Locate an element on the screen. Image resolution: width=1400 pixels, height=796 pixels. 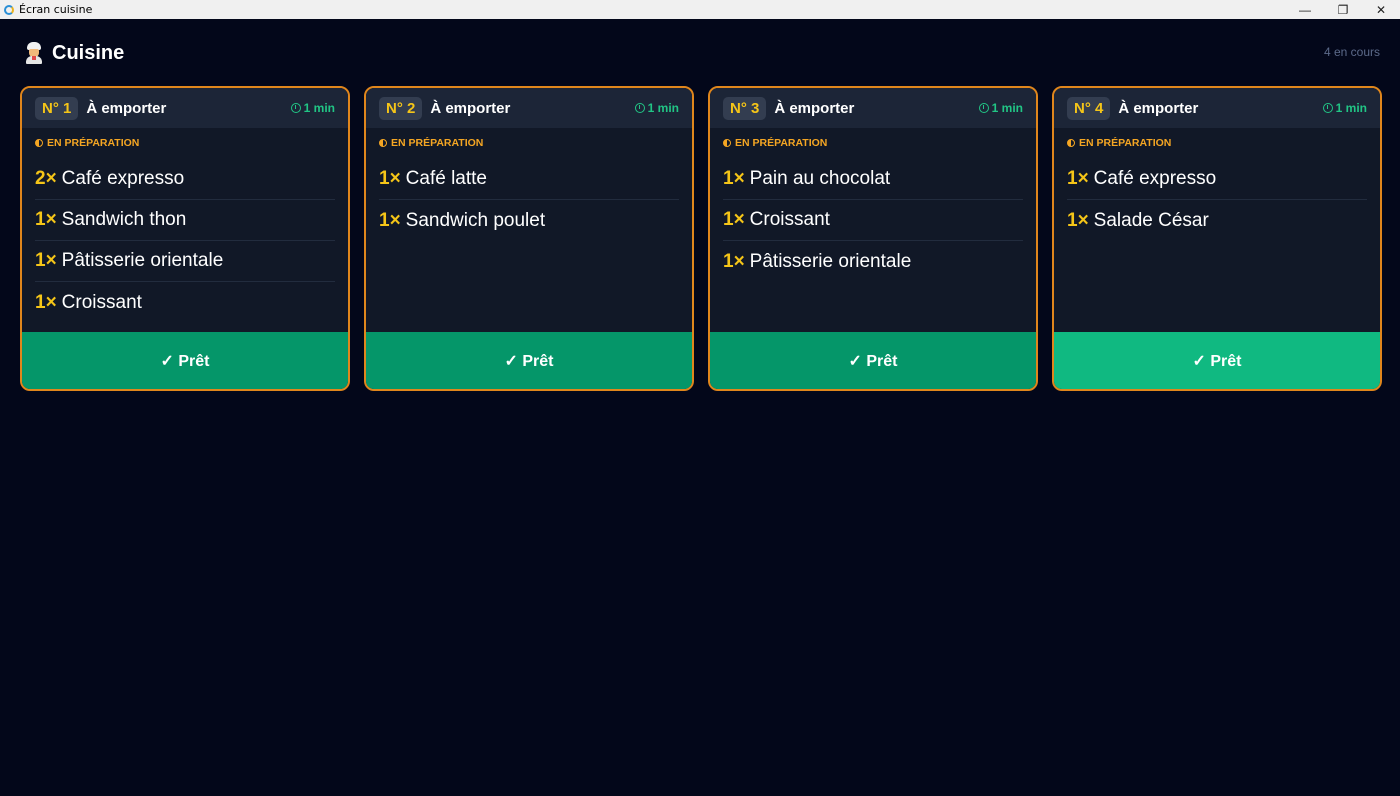
page-title: Cuisine is located at coordinates (88, 52).